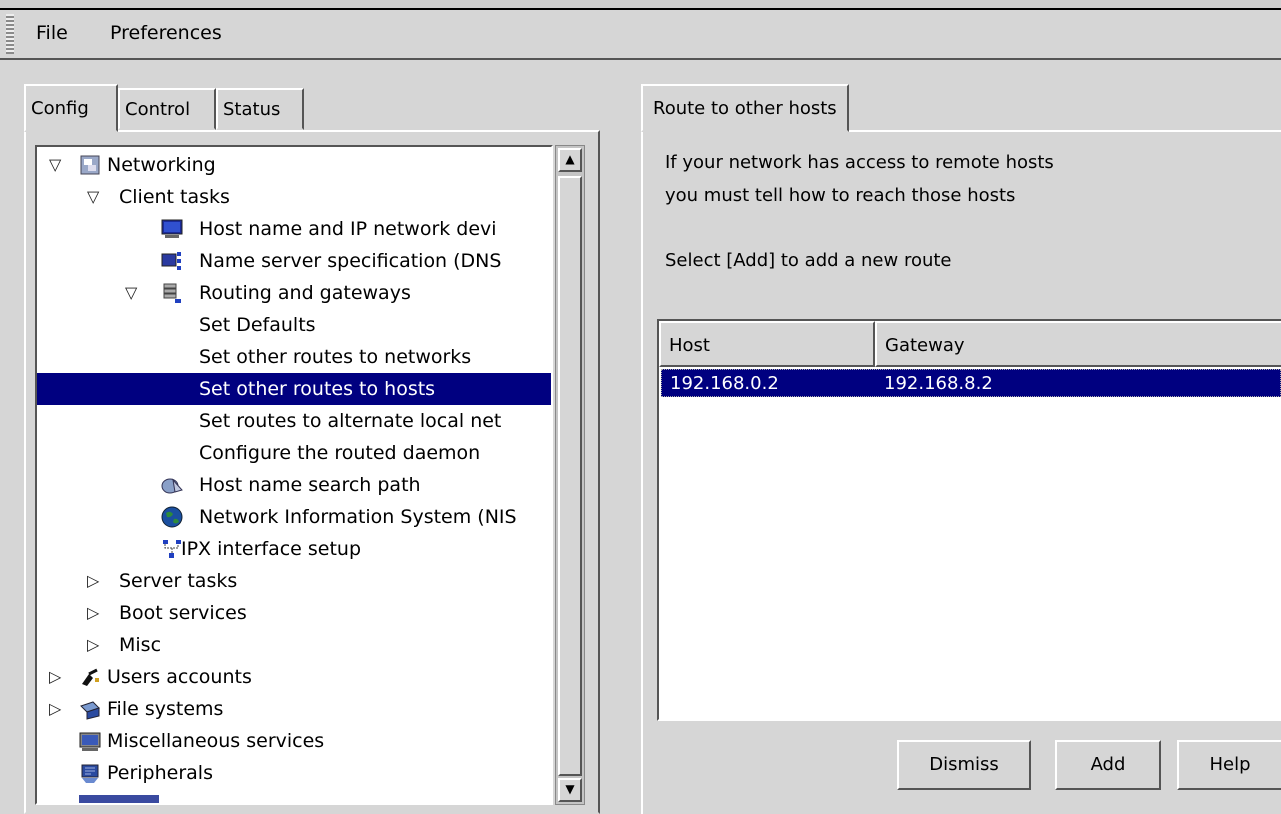 The width and height of the screenshot is (1281, 814). I want to click on table-row: 192.168.0.2 192.168.8.2, so click(971, 383).